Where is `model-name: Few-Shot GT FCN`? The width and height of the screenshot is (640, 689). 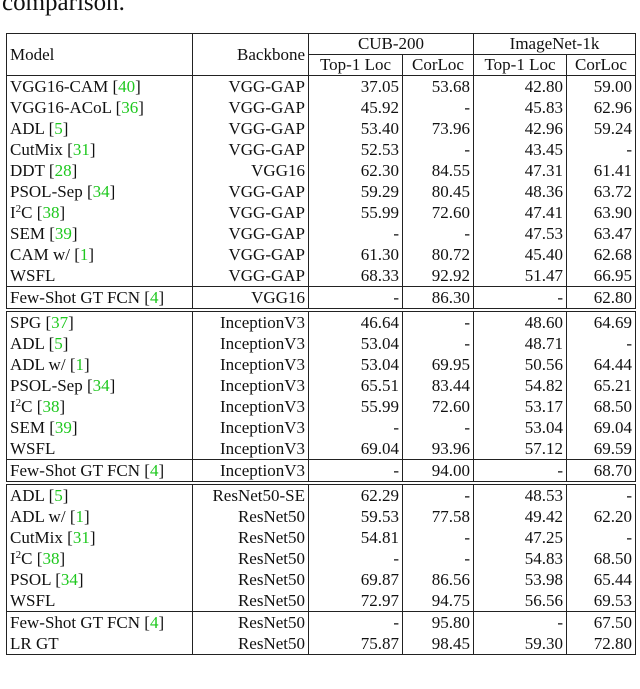 model-name: Few-Shot GT FCN is located at coordinates (75, 622).